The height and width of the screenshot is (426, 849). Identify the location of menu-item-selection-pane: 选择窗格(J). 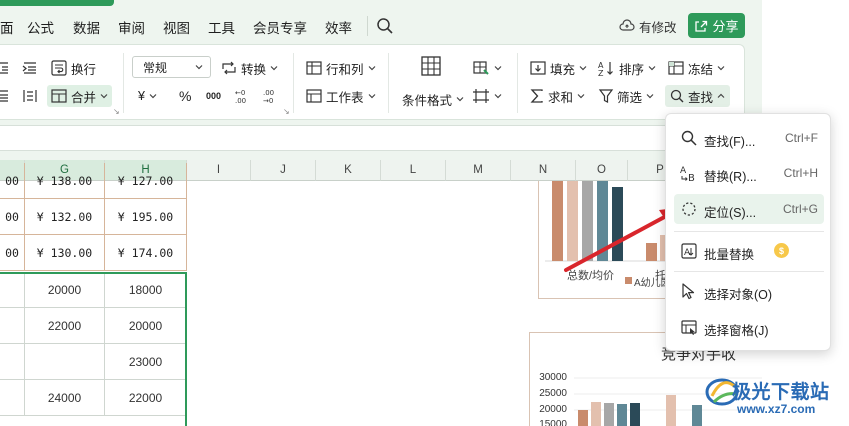
(749, 327).